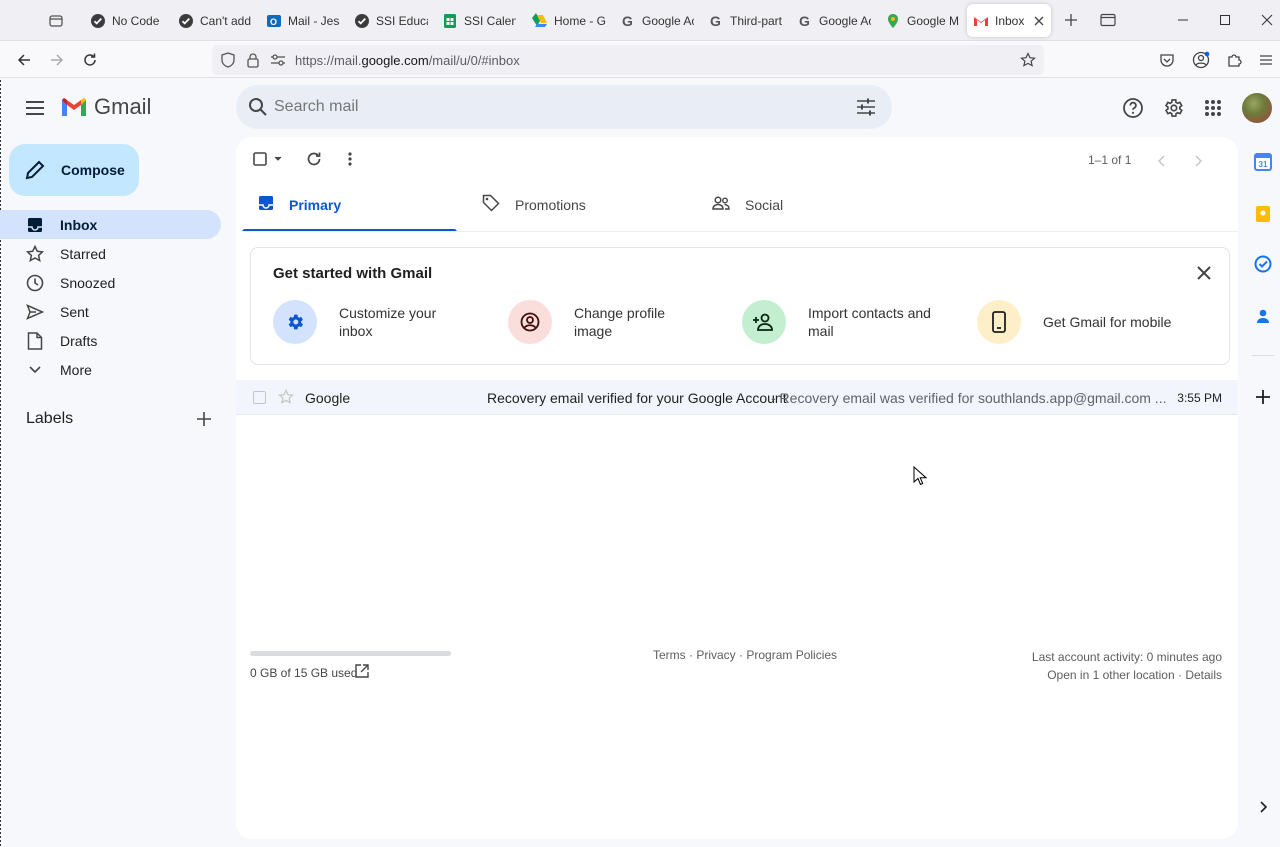 This screenshot has height=847, width=1280. What do you see at coordinates (304, 20) in the screenshot?
I see `browser-tab: O Mail - Jess` at bounding box center [304, 20].